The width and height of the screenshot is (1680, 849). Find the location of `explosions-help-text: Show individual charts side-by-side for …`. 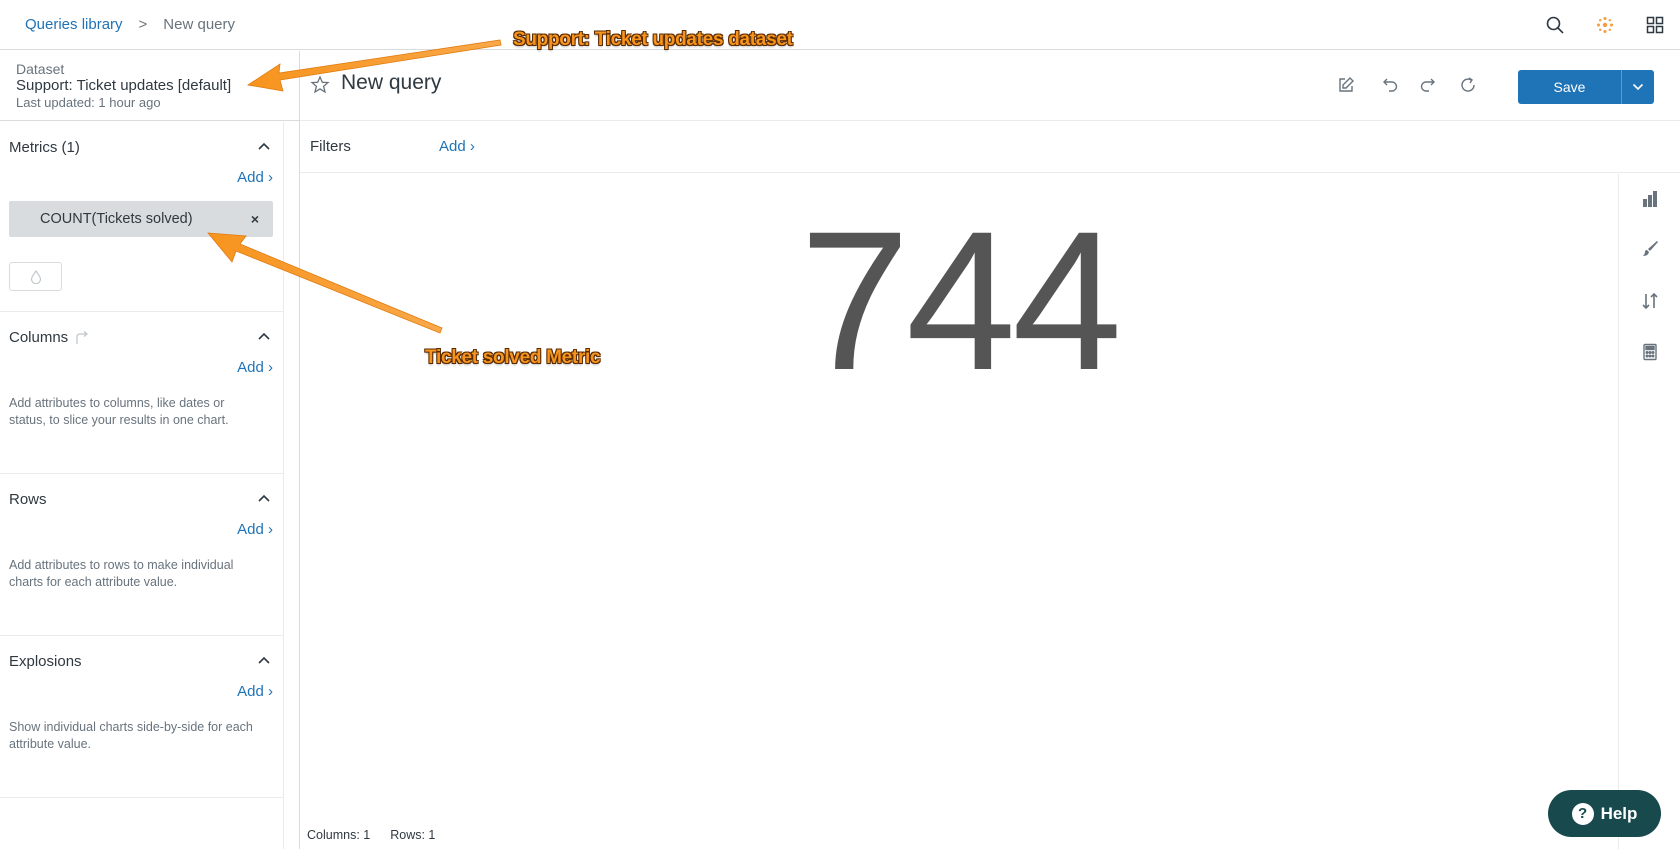

explosions-help-text: Show individual charts side-by-side for … is located at coordinates (131, 735).